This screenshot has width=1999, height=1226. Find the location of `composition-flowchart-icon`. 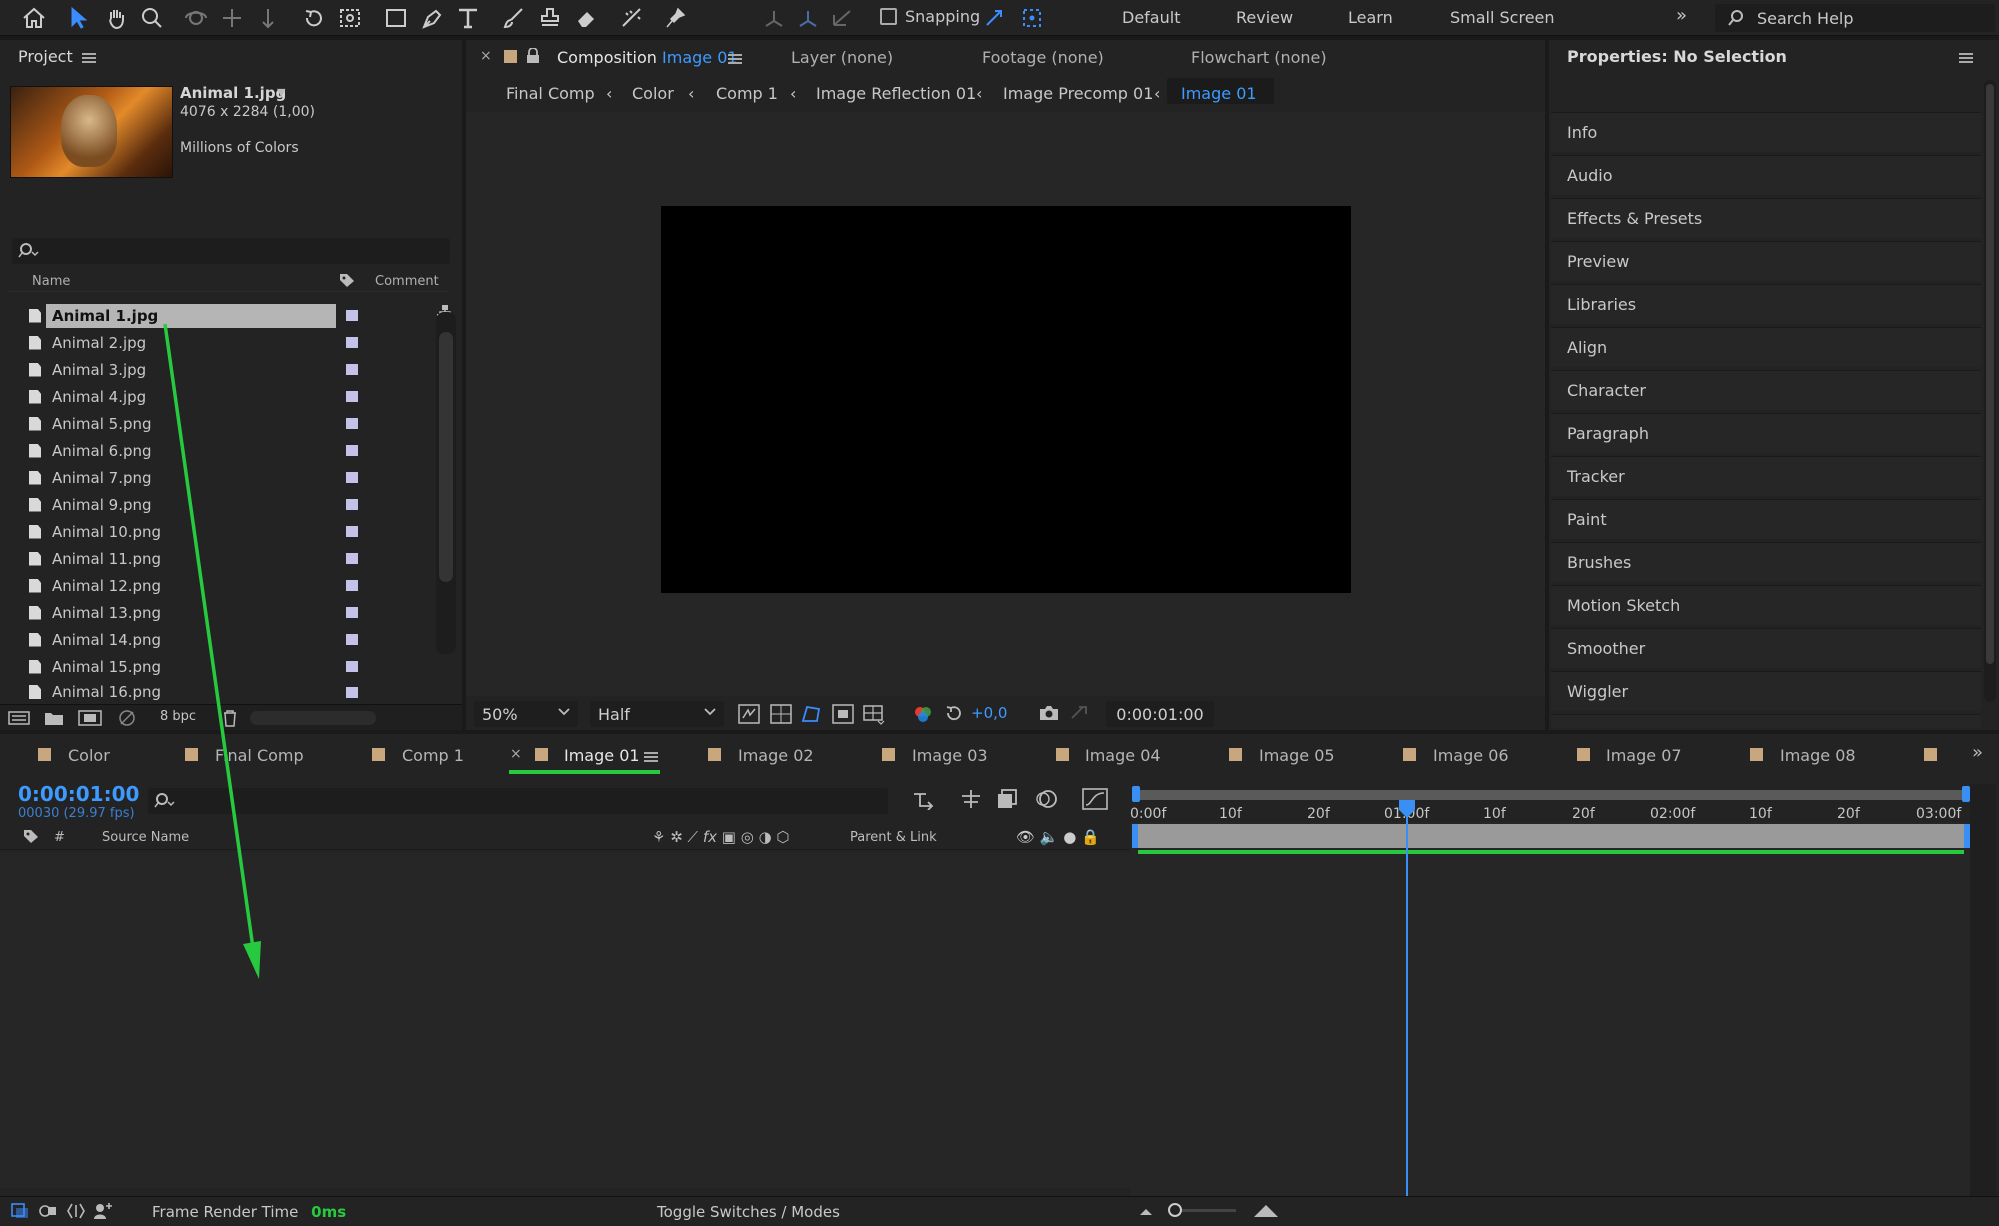

composition-flowchart-icon is located at coordinates (925, 800).